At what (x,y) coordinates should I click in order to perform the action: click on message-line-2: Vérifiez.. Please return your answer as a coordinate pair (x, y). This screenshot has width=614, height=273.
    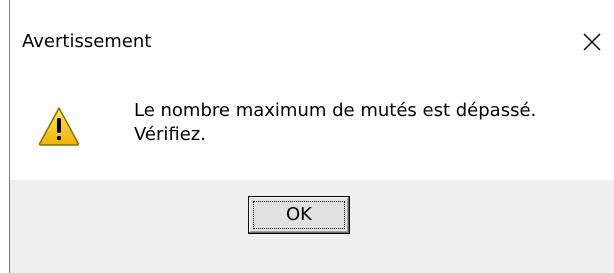
    Looking at the image, I should click on (170, 134).